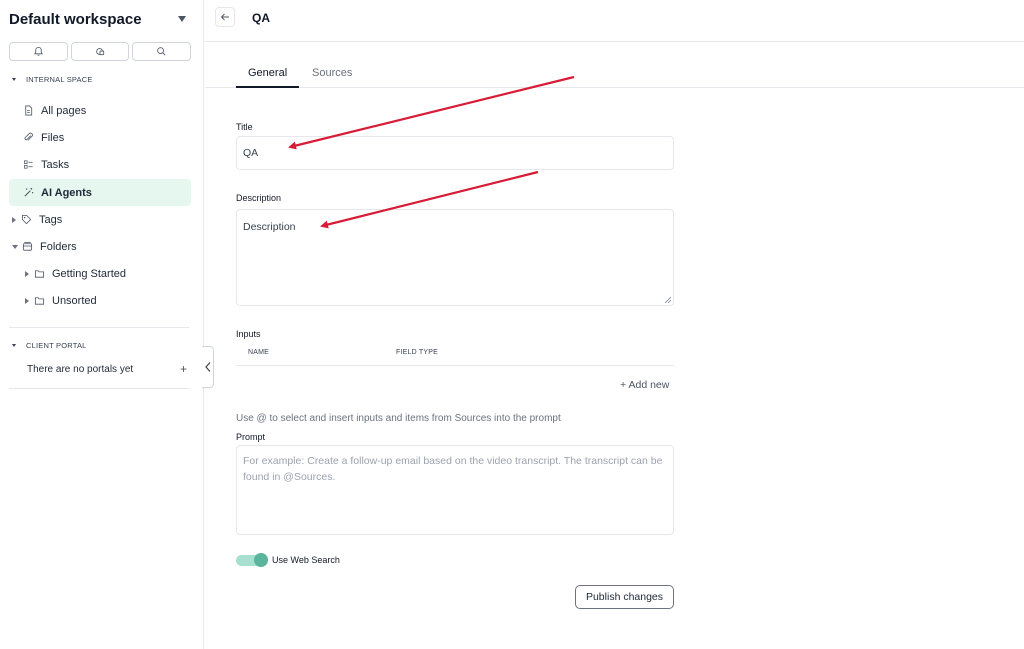 This screenshot has height=649, width=1024. Describe the element at coordinates (66, 192) in the screenshot. I see `sidebar-item-label: AI Agents` at that location.